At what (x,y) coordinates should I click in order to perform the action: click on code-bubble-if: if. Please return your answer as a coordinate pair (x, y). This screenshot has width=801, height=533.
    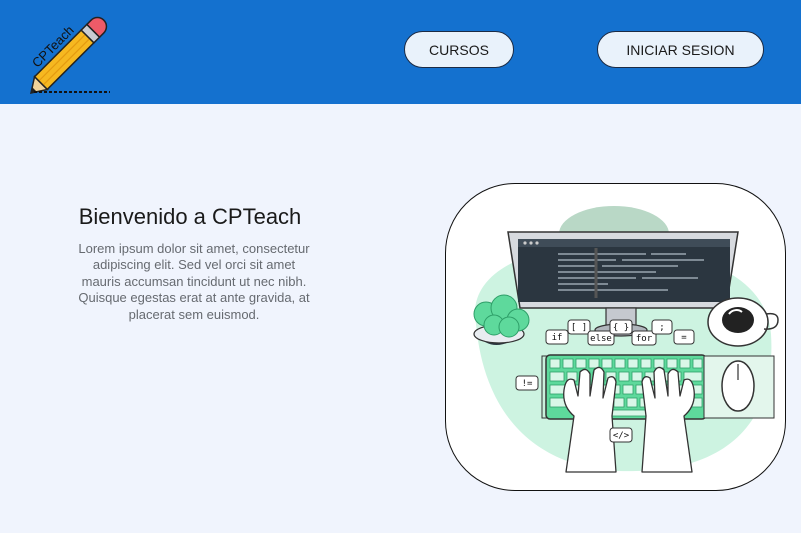
    Looking at the image, I should click on (557, 337).